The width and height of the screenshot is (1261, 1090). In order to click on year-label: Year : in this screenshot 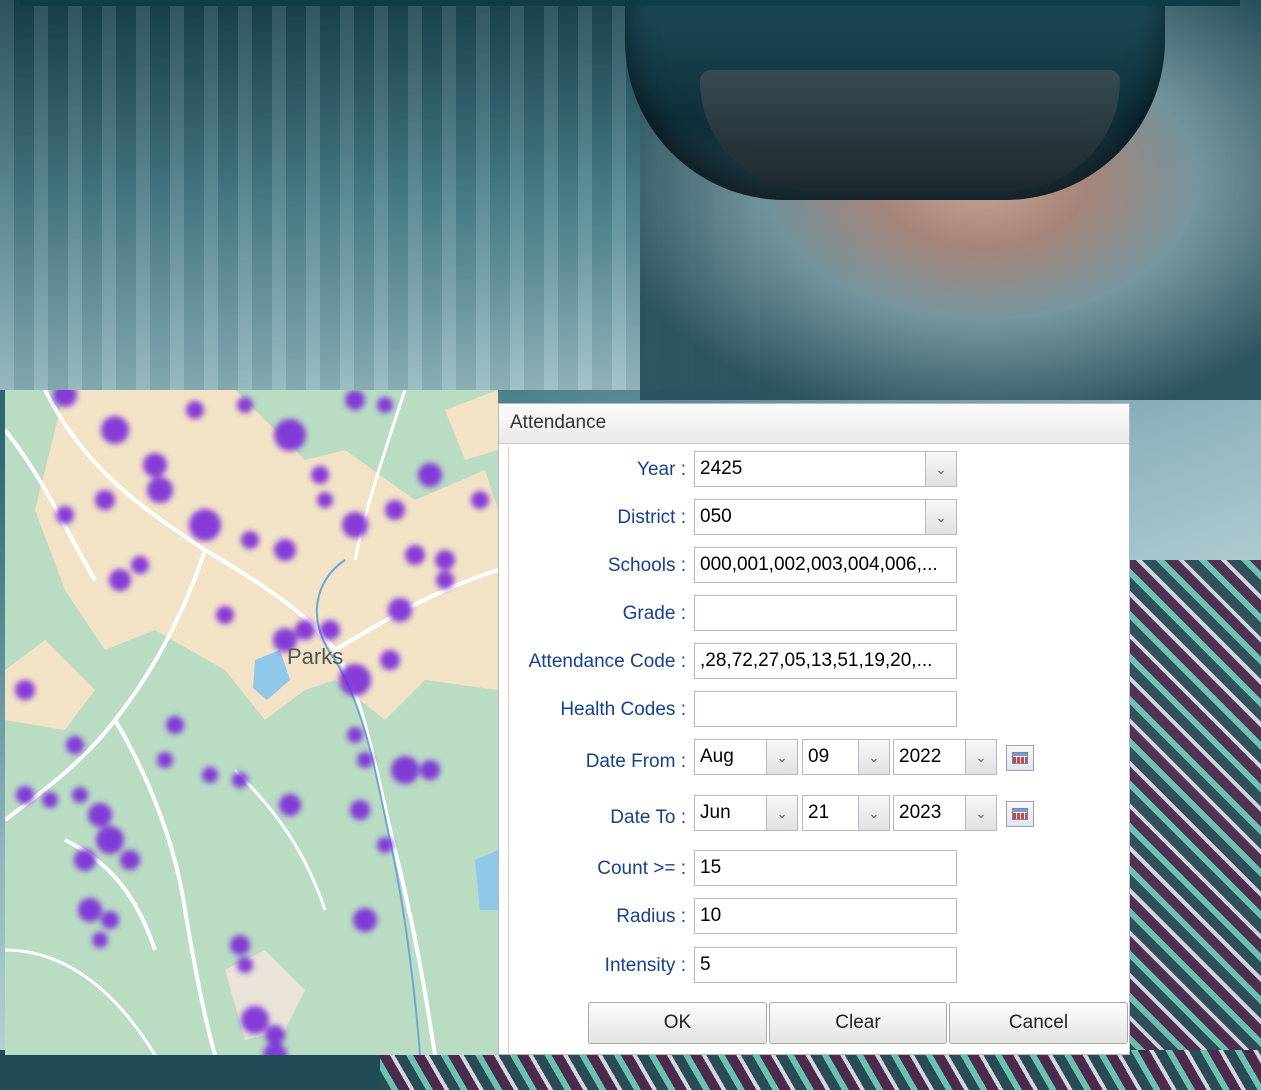, I will do `click(661, 469)`.